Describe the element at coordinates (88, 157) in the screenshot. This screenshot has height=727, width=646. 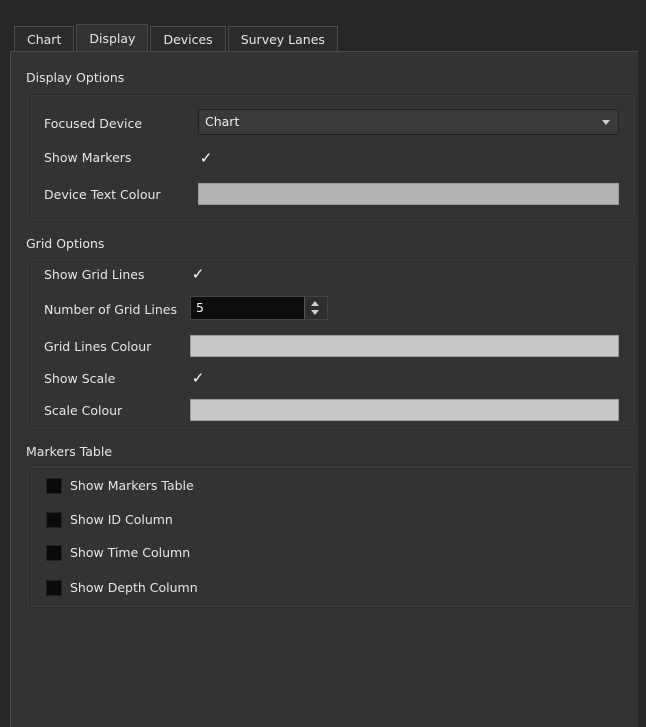
I see `show-markers-label: Show Markers` at that location.